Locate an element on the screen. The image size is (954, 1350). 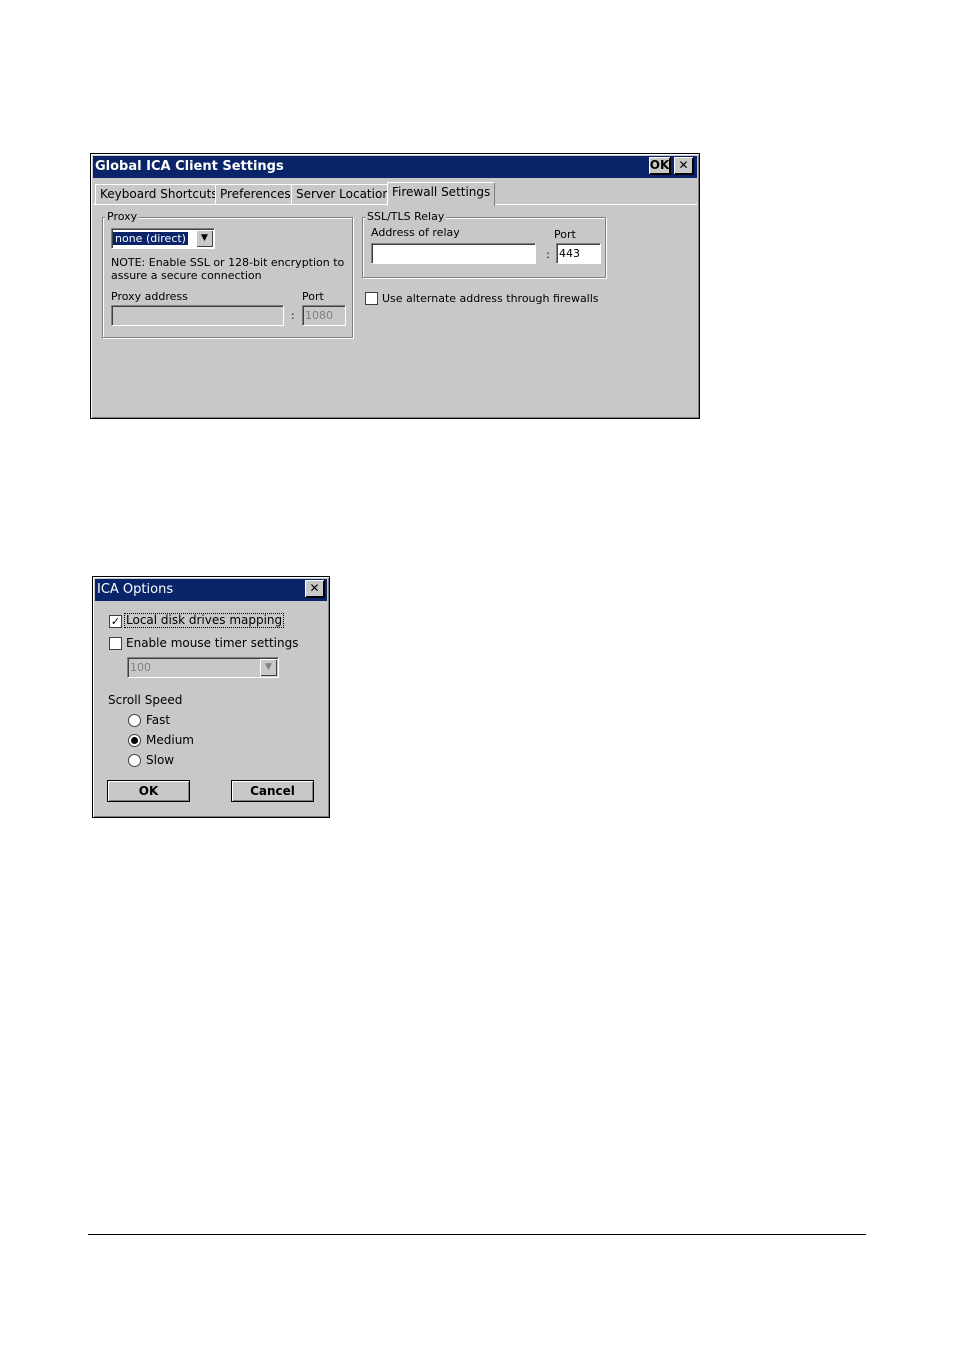
proxy-port-input: 1080 is located at coordinates (324, 315).